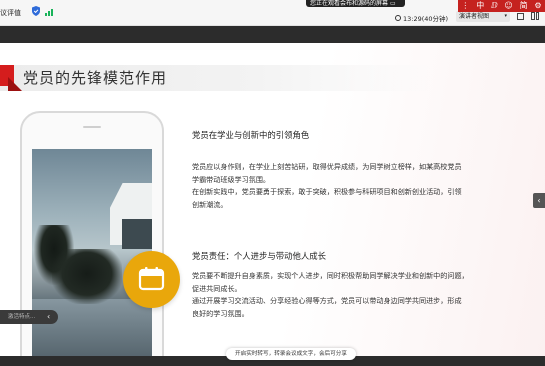 Image resolution: width=545 pixels, height=366 pixels. What do you see at coordinates (217, 288) in the screenshot?
I see `paragraph-line: 促进共同成长。` at bounding box center [217, 288].